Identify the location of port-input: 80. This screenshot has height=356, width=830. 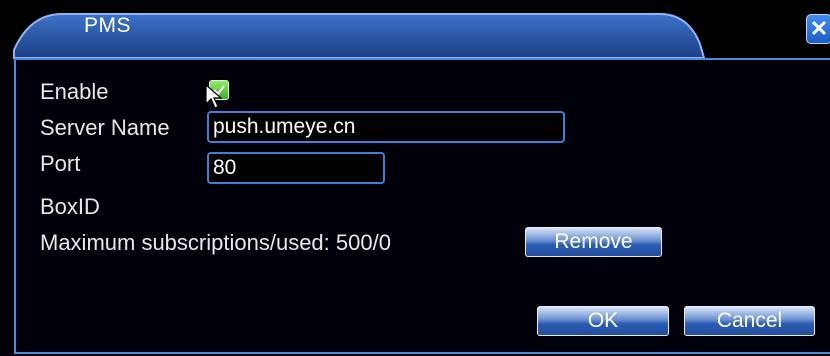
(296, 168).